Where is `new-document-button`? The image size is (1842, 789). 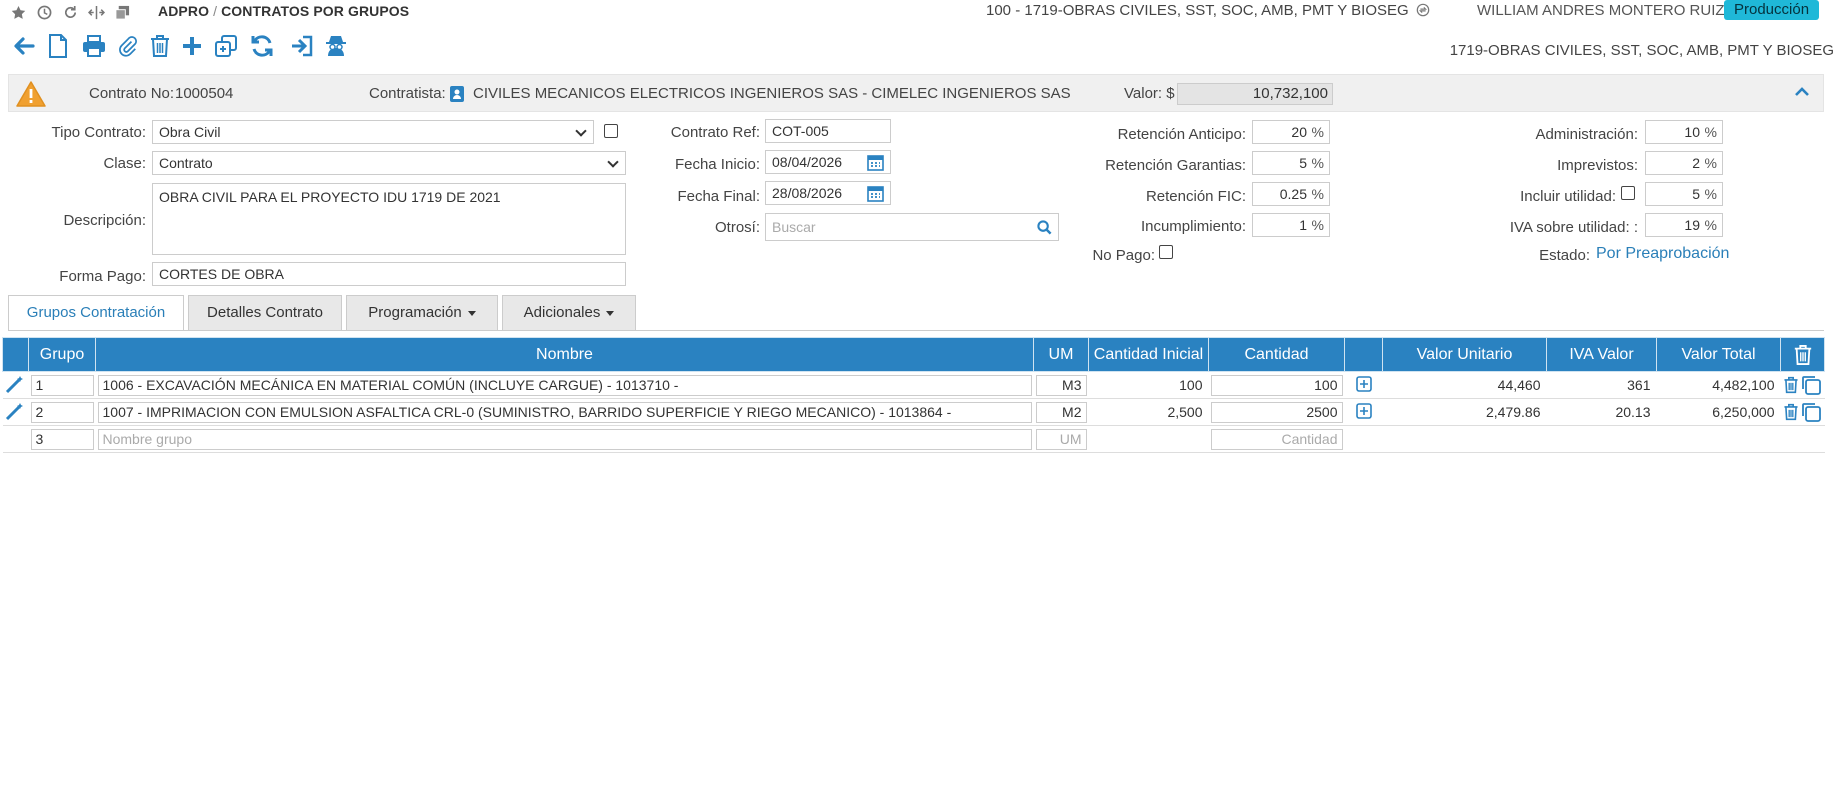 new-document-button is located at coordinates (58, 46).